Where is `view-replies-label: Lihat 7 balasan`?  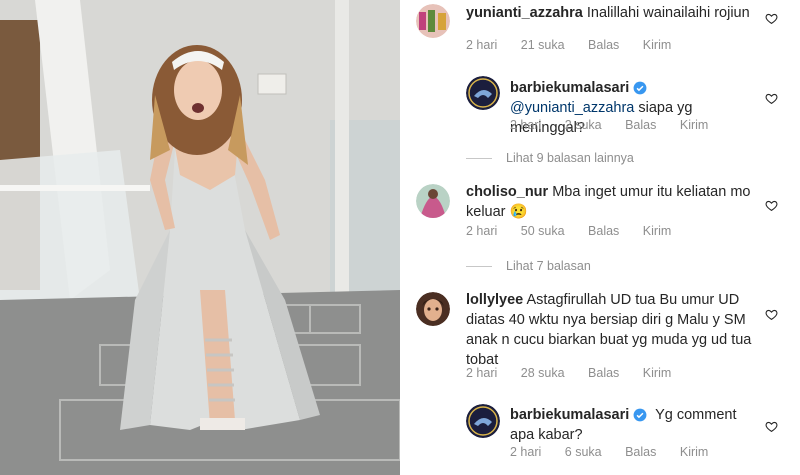
view-replies-label: Lihat 7 balasan is located at coordinates (548, 266).